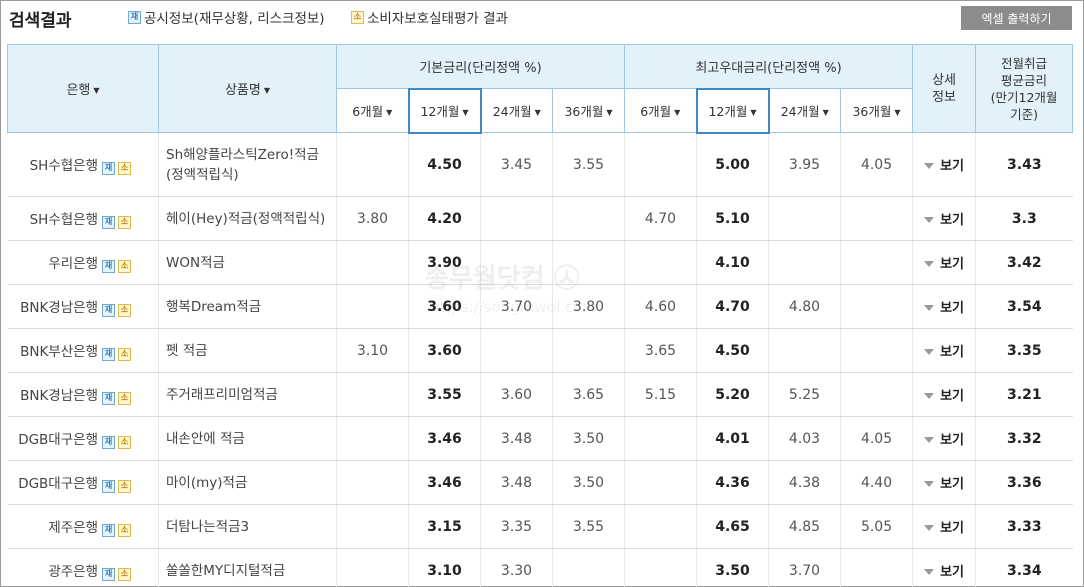  What do you see at coordinates (732, 567) in the screenshot?
I see `max-rate-cell: 3.50` at bounding box center [732, 567].